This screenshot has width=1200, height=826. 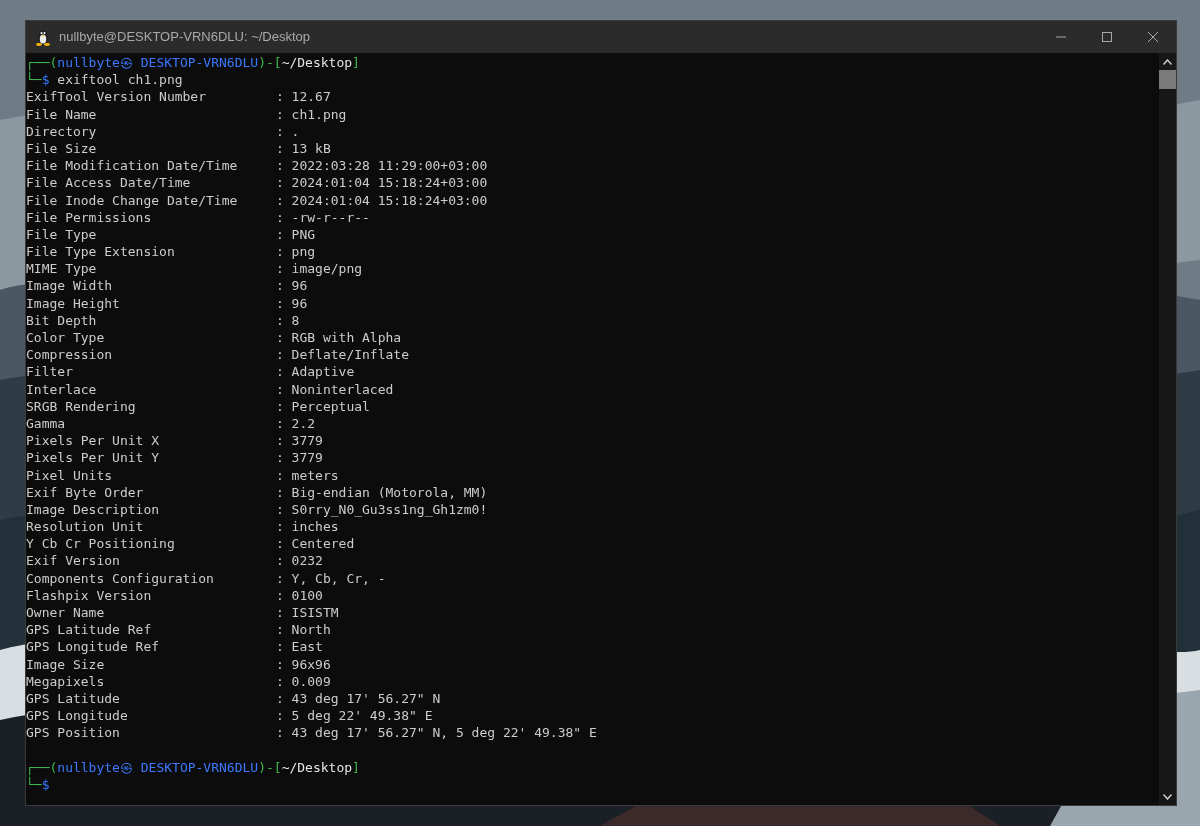 What do you see at coordinates (444, 733) in the screenshot?
I see `field-value: 43 deg 17' 56.27" N, 5 deg 22' 49.38" E` at bounding box center [444, 733].